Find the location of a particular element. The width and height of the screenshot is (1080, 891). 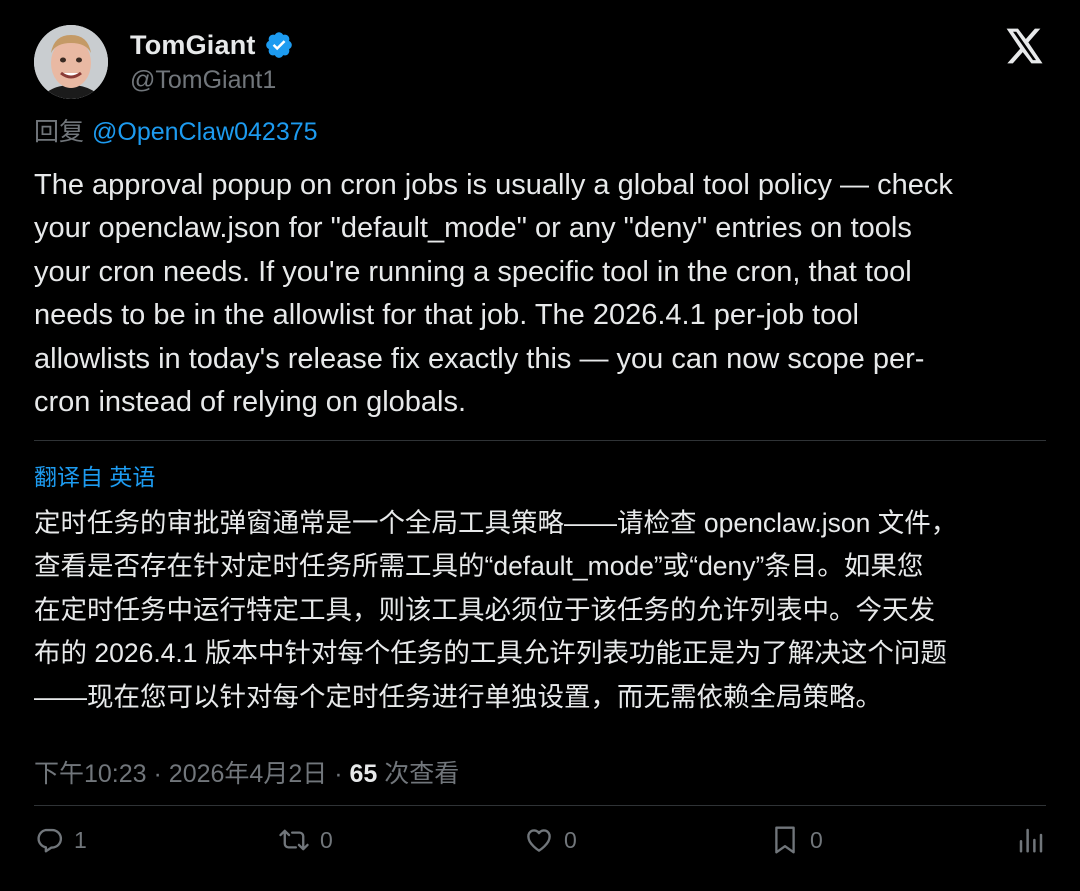

reply-prefix: 回复 is located at coordinates (59, 132).